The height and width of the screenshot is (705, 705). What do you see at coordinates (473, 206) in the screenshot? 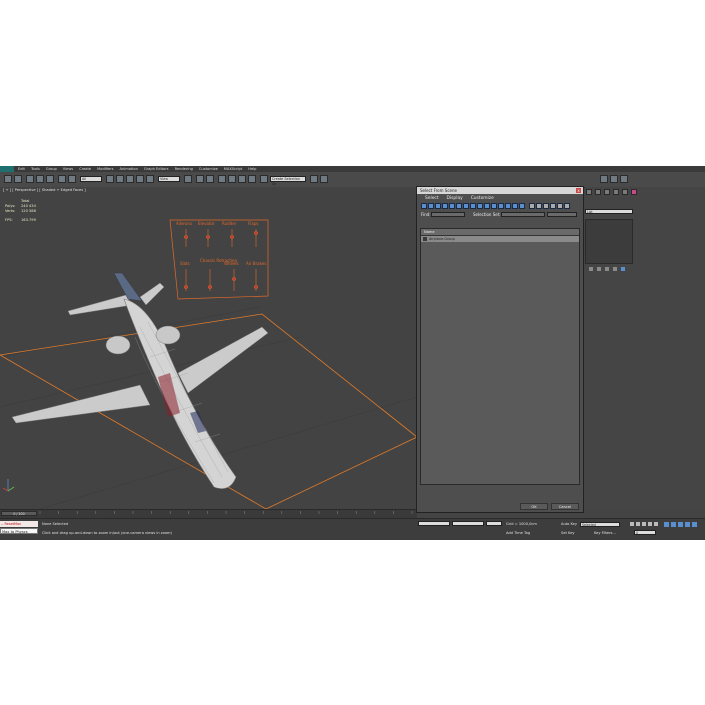
I see `display-xrefs-icon` at bounding box center [473, 206].